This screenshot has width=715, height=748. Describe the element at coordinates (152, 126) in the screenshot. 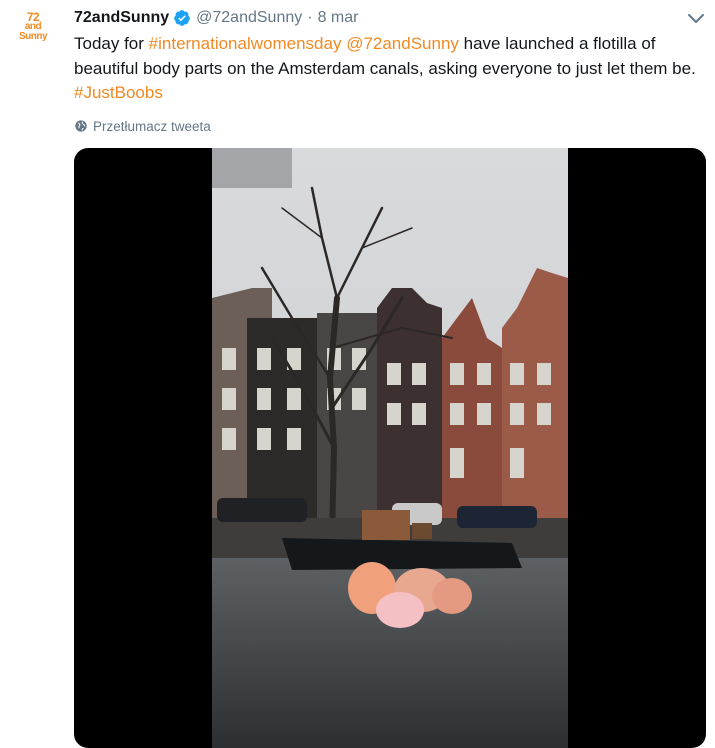

I see `translate-label: Przetłumacz tweeta` at that location.